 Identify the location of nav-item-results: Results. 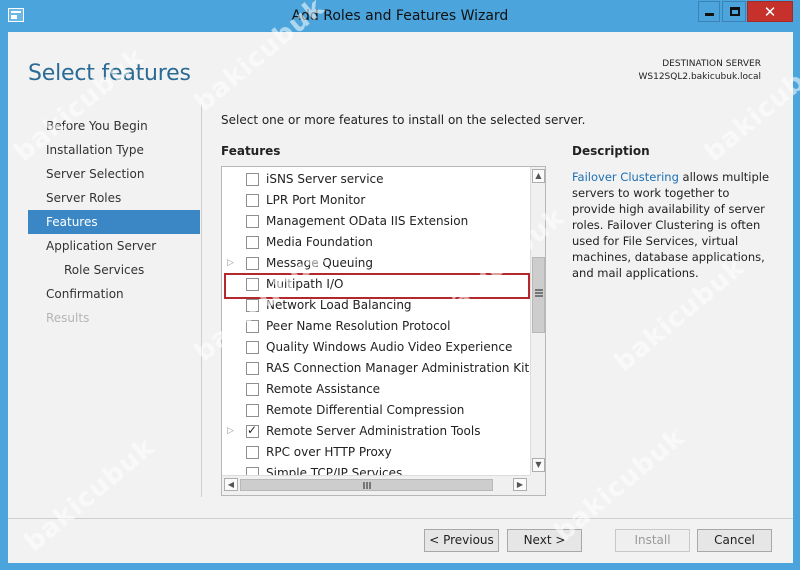
(68, 318).